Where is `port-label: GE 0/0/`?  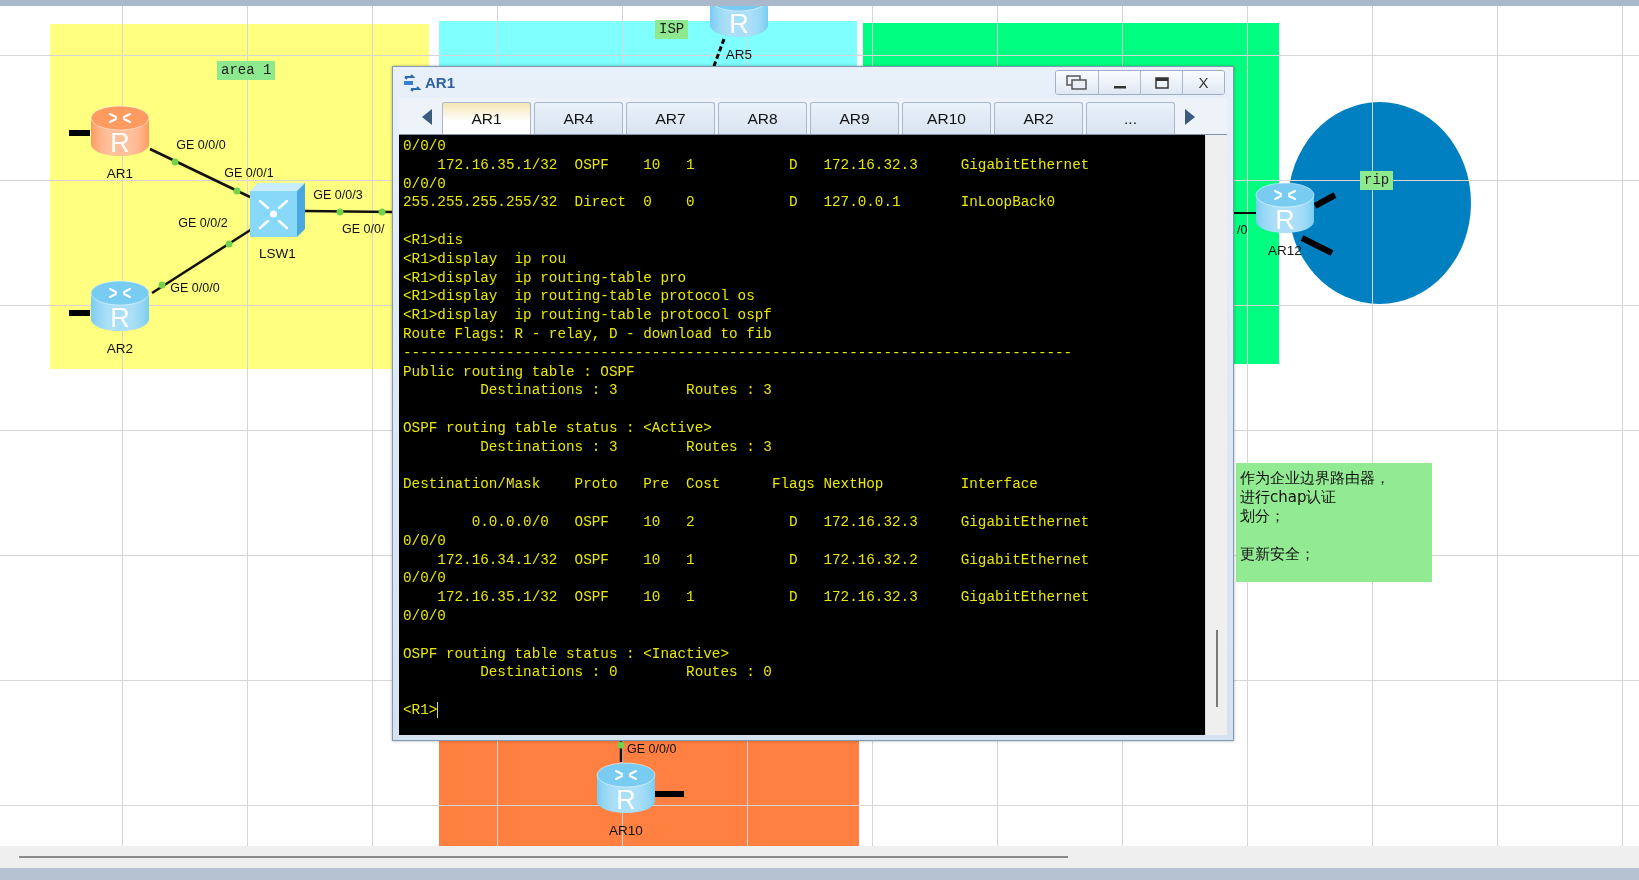 port-label: GE 0/0/ is located at coordinates (363, 229).